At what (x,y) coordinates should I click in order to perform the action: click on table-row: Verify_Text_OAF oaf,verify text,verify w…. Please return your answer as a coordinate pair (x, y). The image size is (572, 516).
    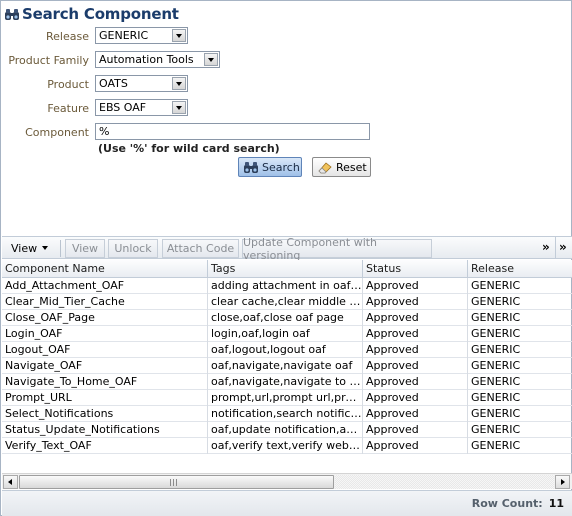
    Looking at the image, I should click on (287, 446).